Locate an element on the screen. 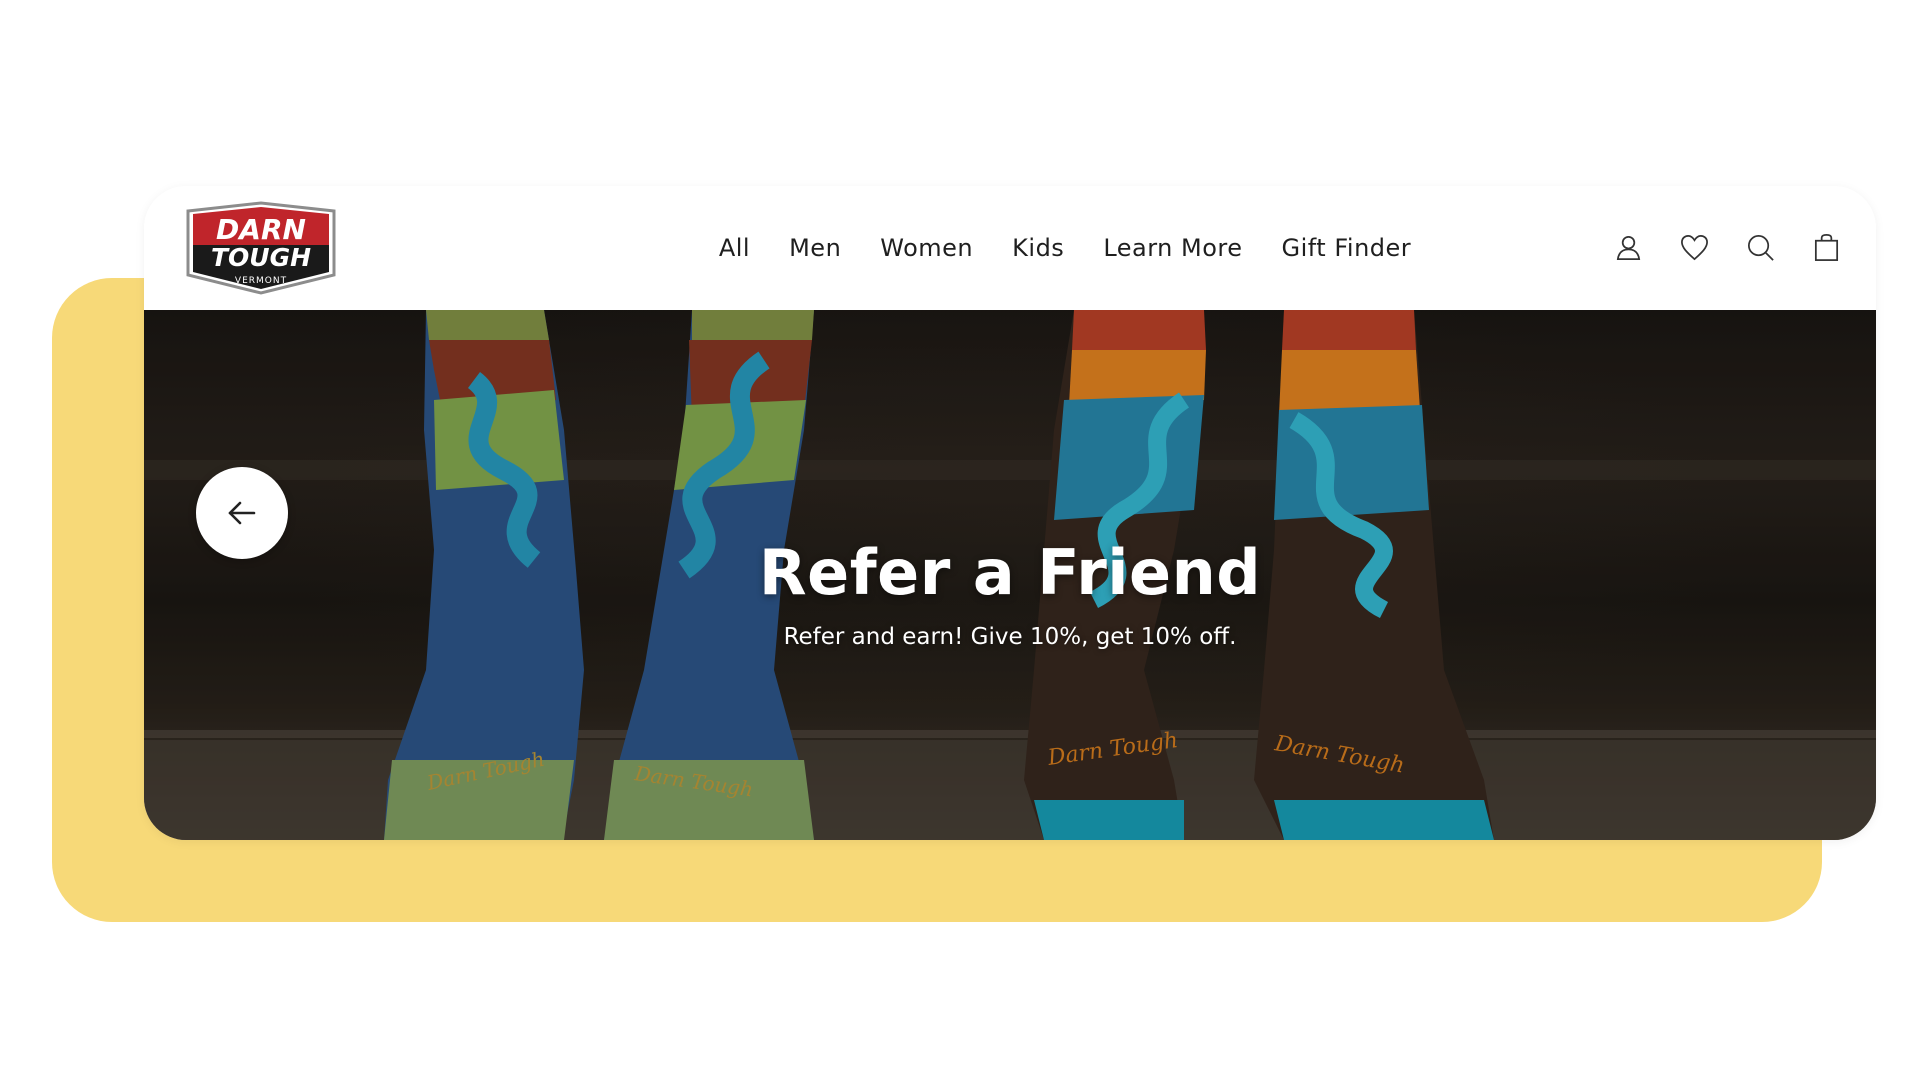 This screenshot has width=1920, height=1080. search-icon is located at coordinates (1760, 247).